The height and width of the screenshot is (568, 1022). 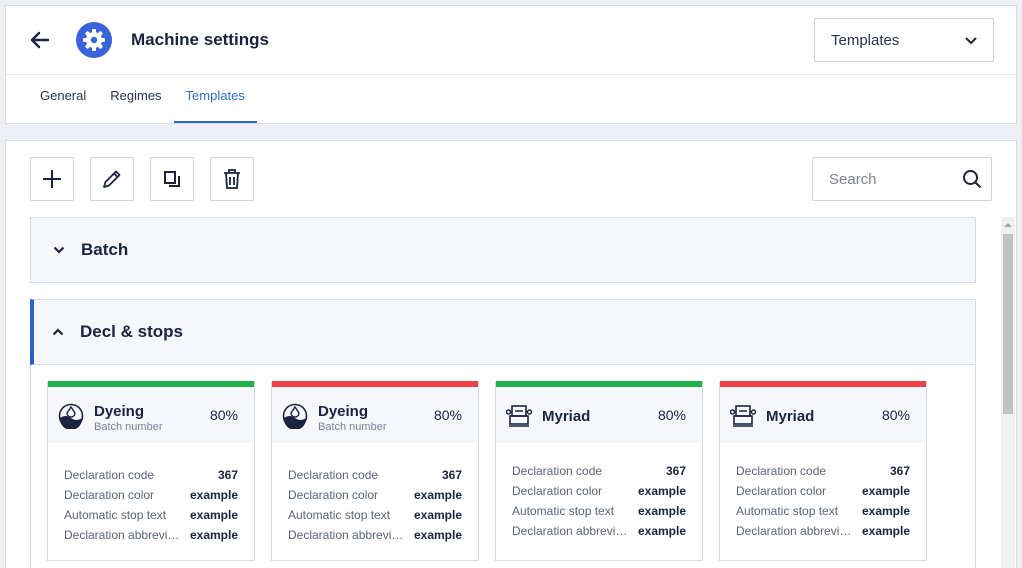 What do you see at coordinates (904, 40) in the screenshot?
I see `view-dropdown: Templates` at bounding box center [904, 40].